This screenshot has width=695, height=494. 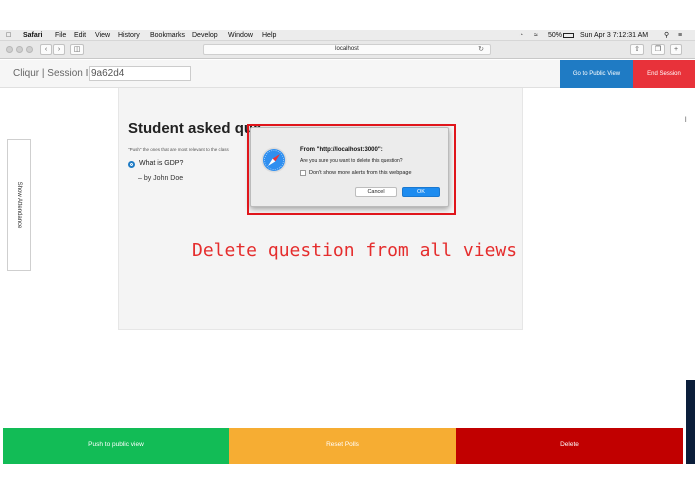 What do you see at coordinates (161, 178) in the screenshot?
I see `question-author: – by John Doe` at bounding box center [161, 178].